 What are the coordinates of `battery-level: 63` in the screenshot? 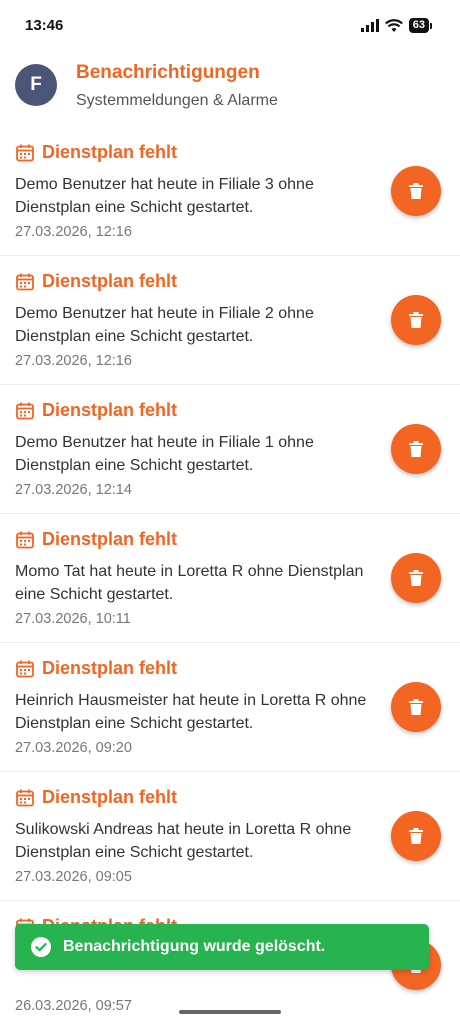 It's located at (418, 25).